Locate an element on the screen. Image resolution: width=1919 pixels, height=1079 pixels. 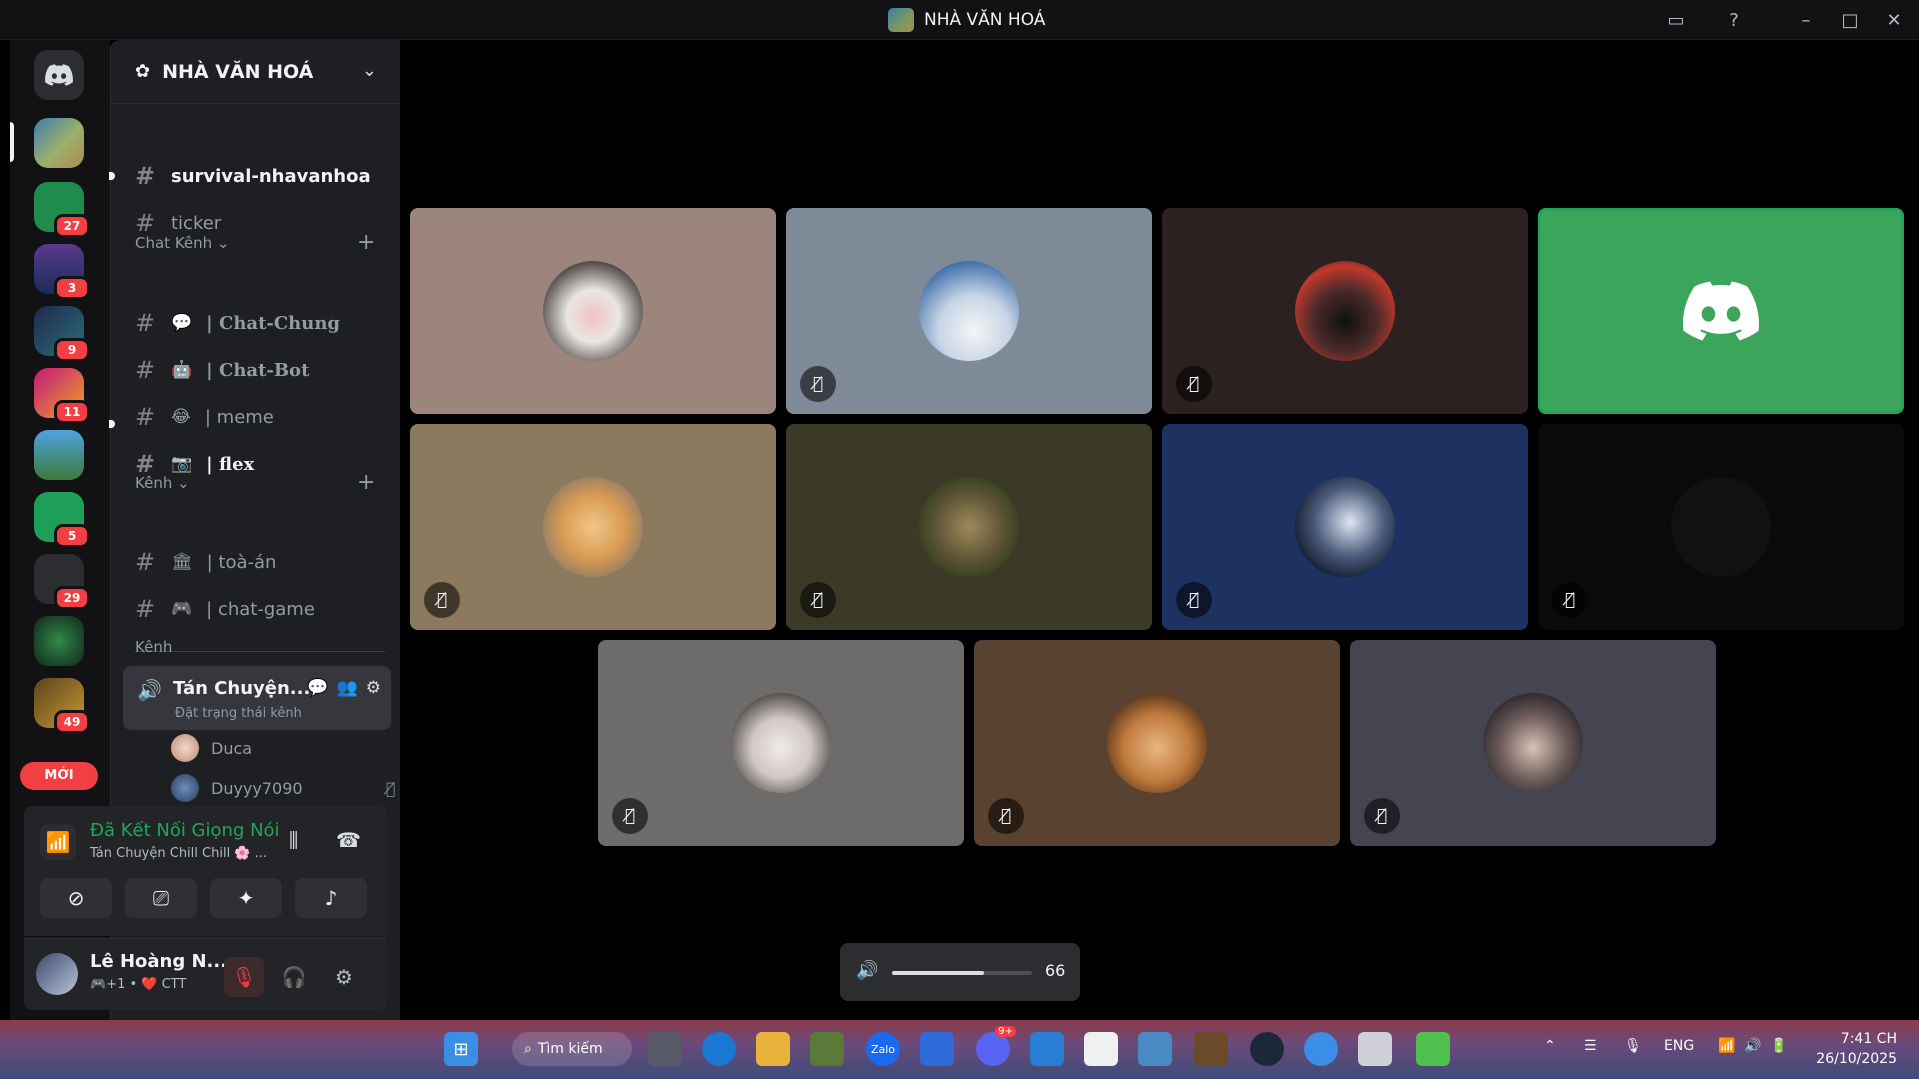
roblox-icon is located at coordinates (937, 1049).